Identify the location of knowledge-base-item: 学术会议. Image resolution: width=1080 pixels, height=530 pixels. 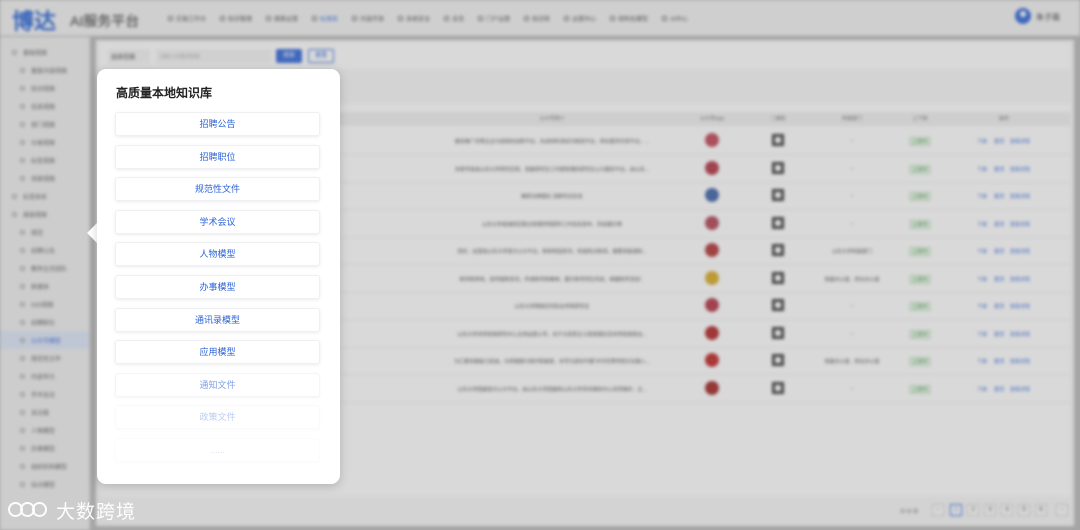
(217, 221).